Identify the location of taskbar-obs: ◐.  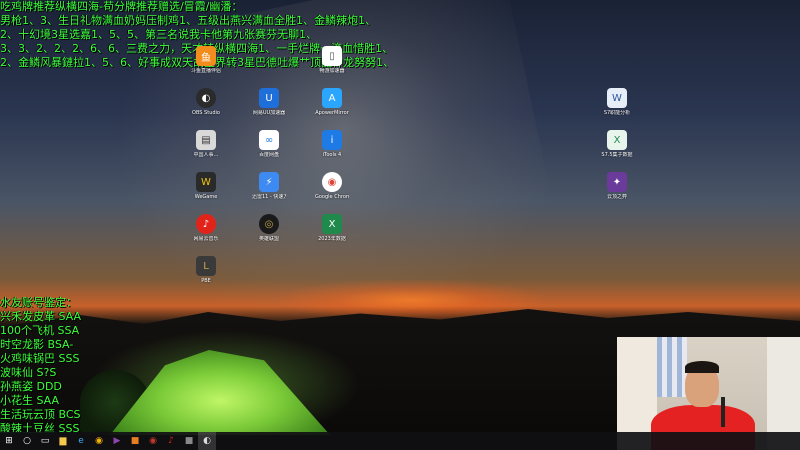
(207, 441).